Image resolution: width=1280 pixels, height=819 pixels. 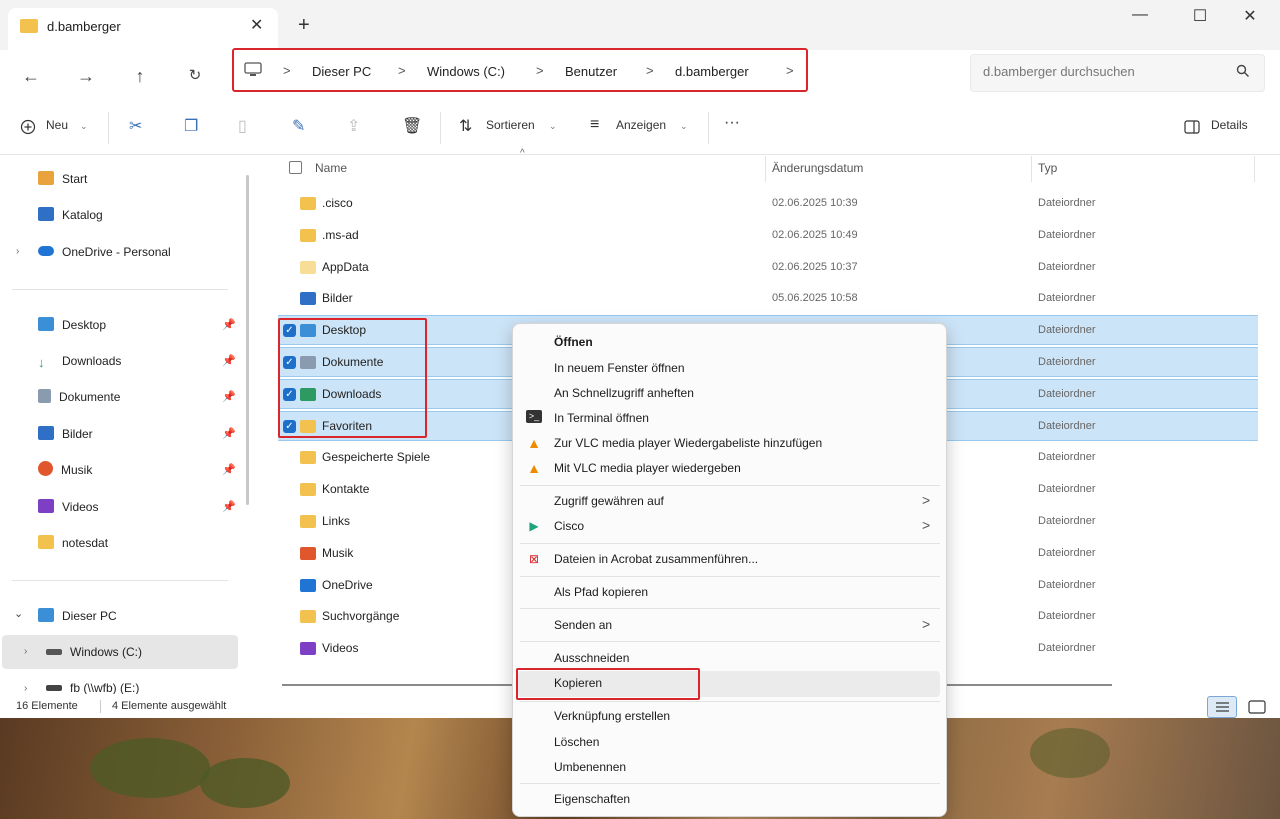 I want to click on sidebar-item-notesdat: notesdat, so click(x=73, y=543).